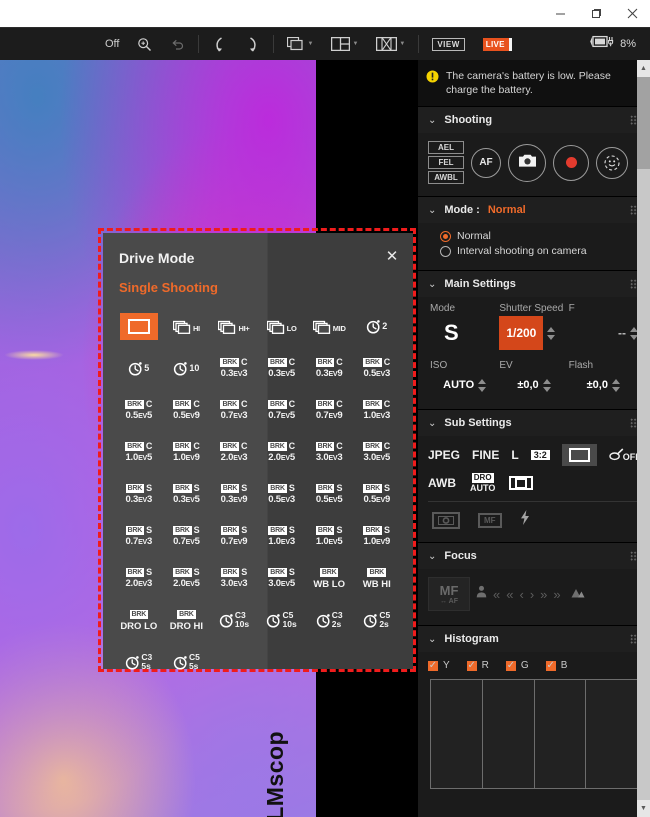  Describe the element at coordinates (377, 578) in the screenshot. I see `drive-mode-item: BRK WB HI` at that location.